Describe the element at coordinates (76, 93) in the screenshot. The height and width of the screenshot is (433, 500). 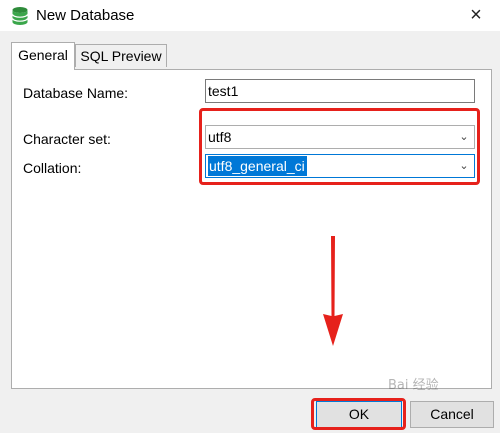
I see `database-name-label: Database Name:` at that location.